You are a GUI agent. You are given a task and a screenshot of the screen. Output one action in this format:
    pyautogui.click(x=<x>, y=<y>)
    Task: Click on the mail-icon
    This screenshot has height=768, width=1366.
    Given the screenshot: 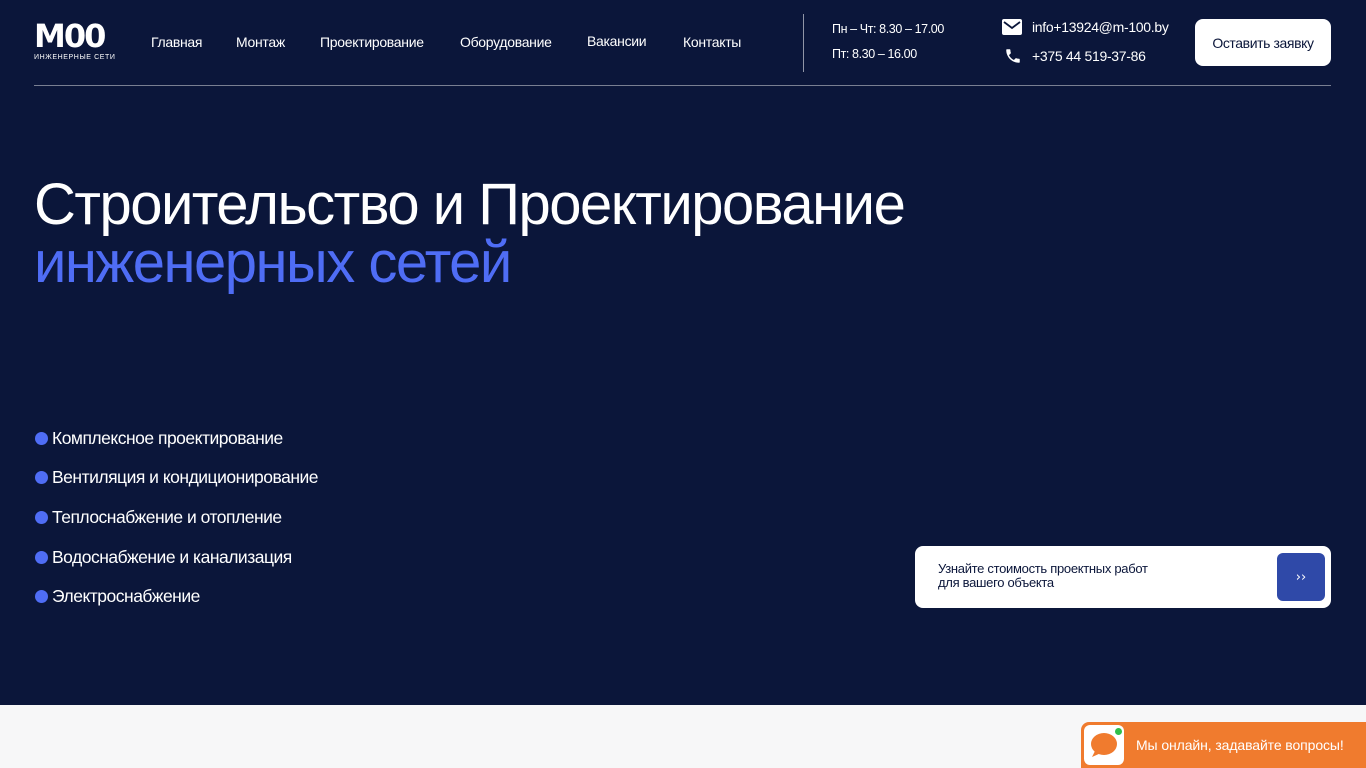 What is the action you would take?
    pyautogui.click(x=1012, y=27)
    